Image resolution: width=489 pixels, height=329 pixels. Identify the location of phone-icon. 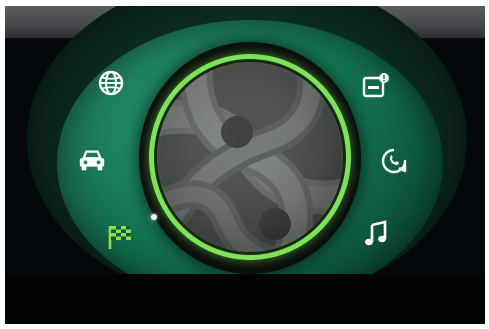
(394, 161).